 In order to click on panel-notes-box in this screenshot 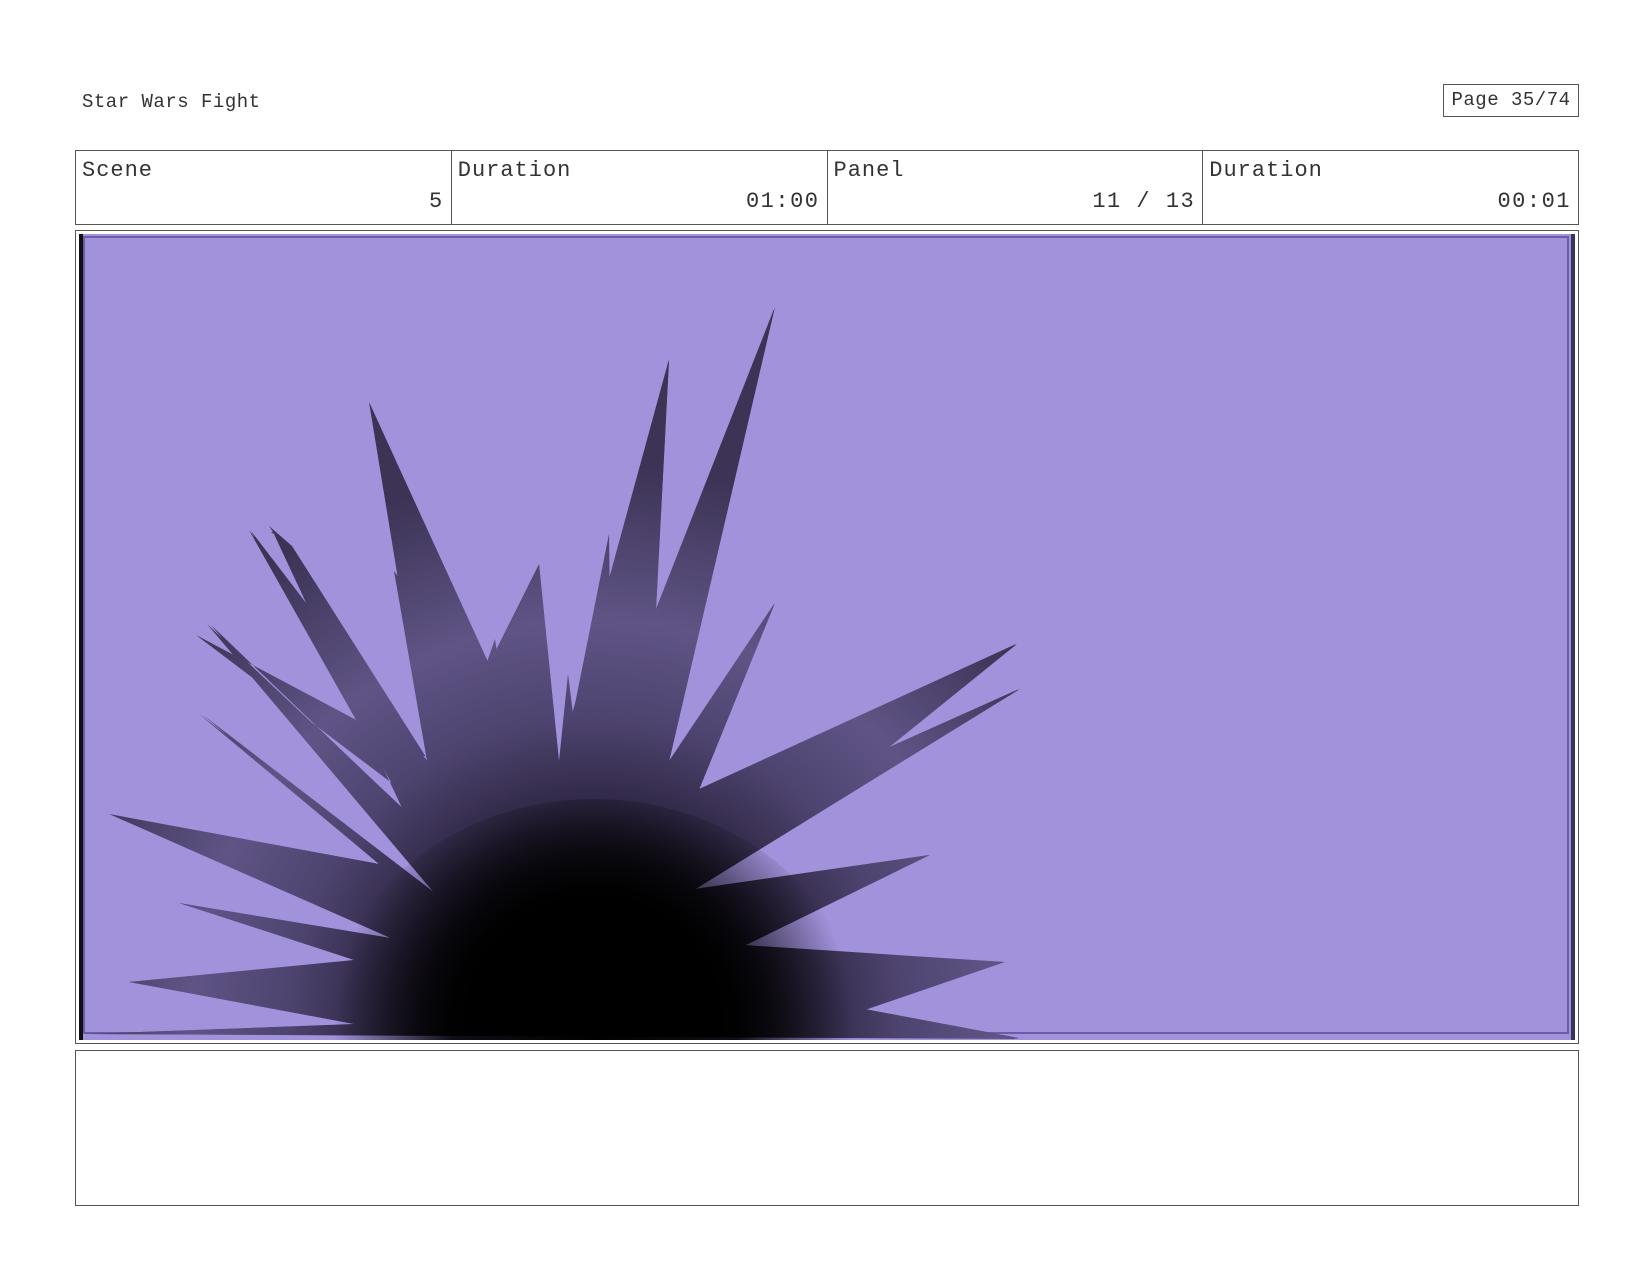, I will do `click(827, 1128)`.